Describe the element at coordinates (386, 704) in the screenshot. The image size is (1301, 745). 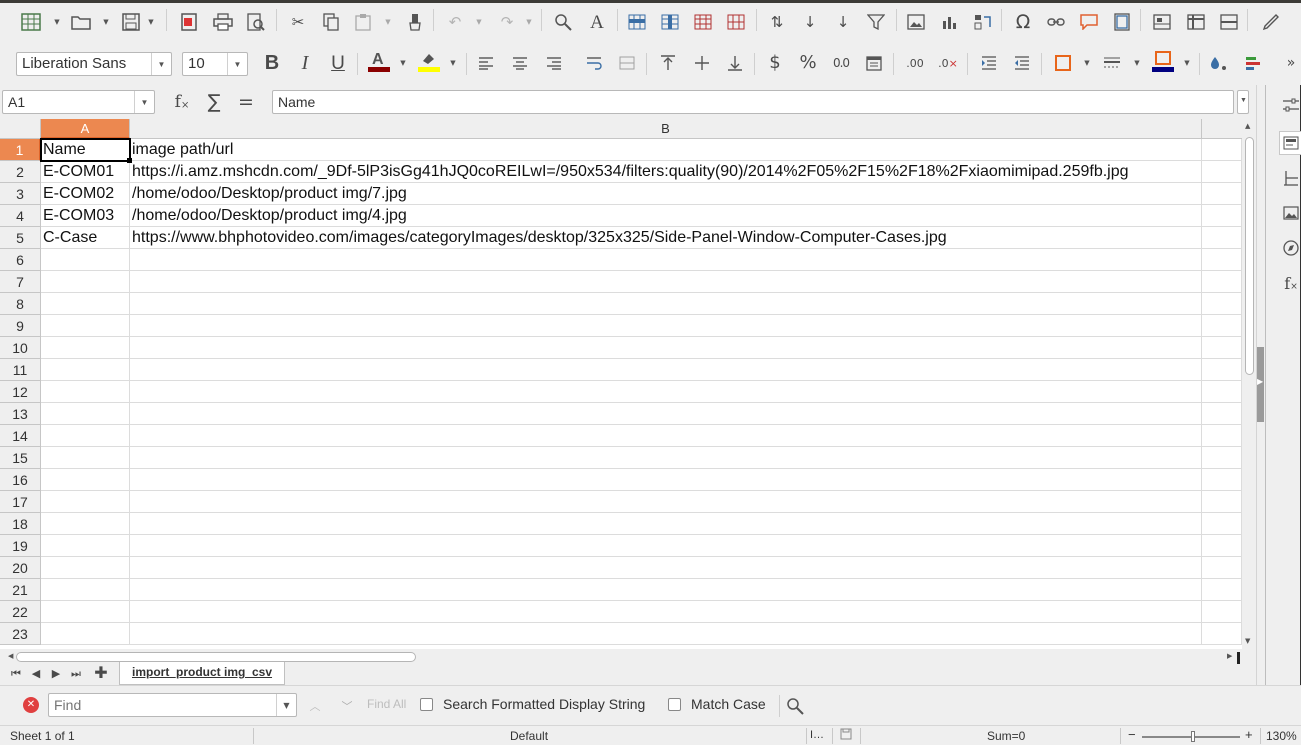
I see `find-all-button: Find All` at that location.